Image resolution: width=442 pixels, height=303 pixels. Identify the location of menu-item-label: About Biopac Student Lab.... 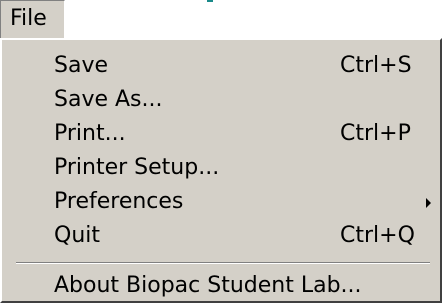
(208, 285).